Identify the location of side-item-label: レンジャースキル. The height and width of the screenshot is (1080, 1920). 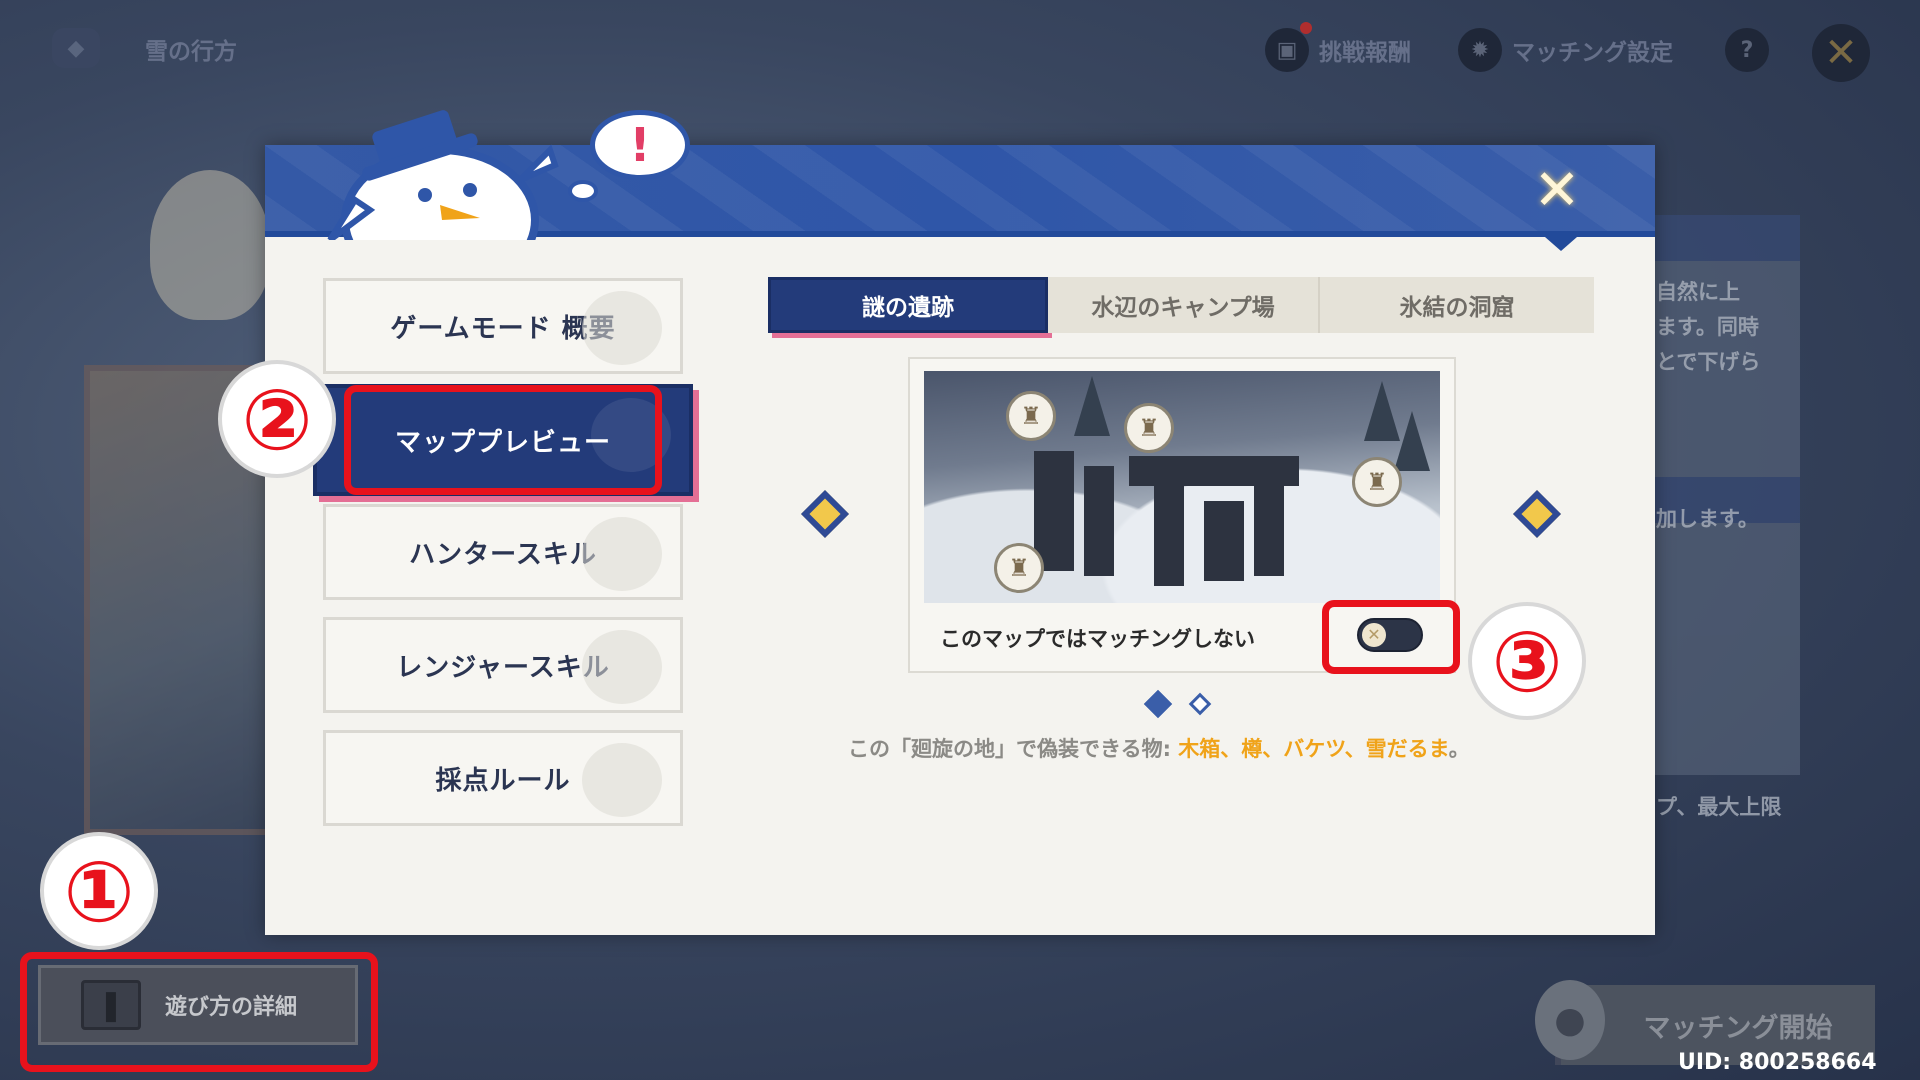
(503, 667).